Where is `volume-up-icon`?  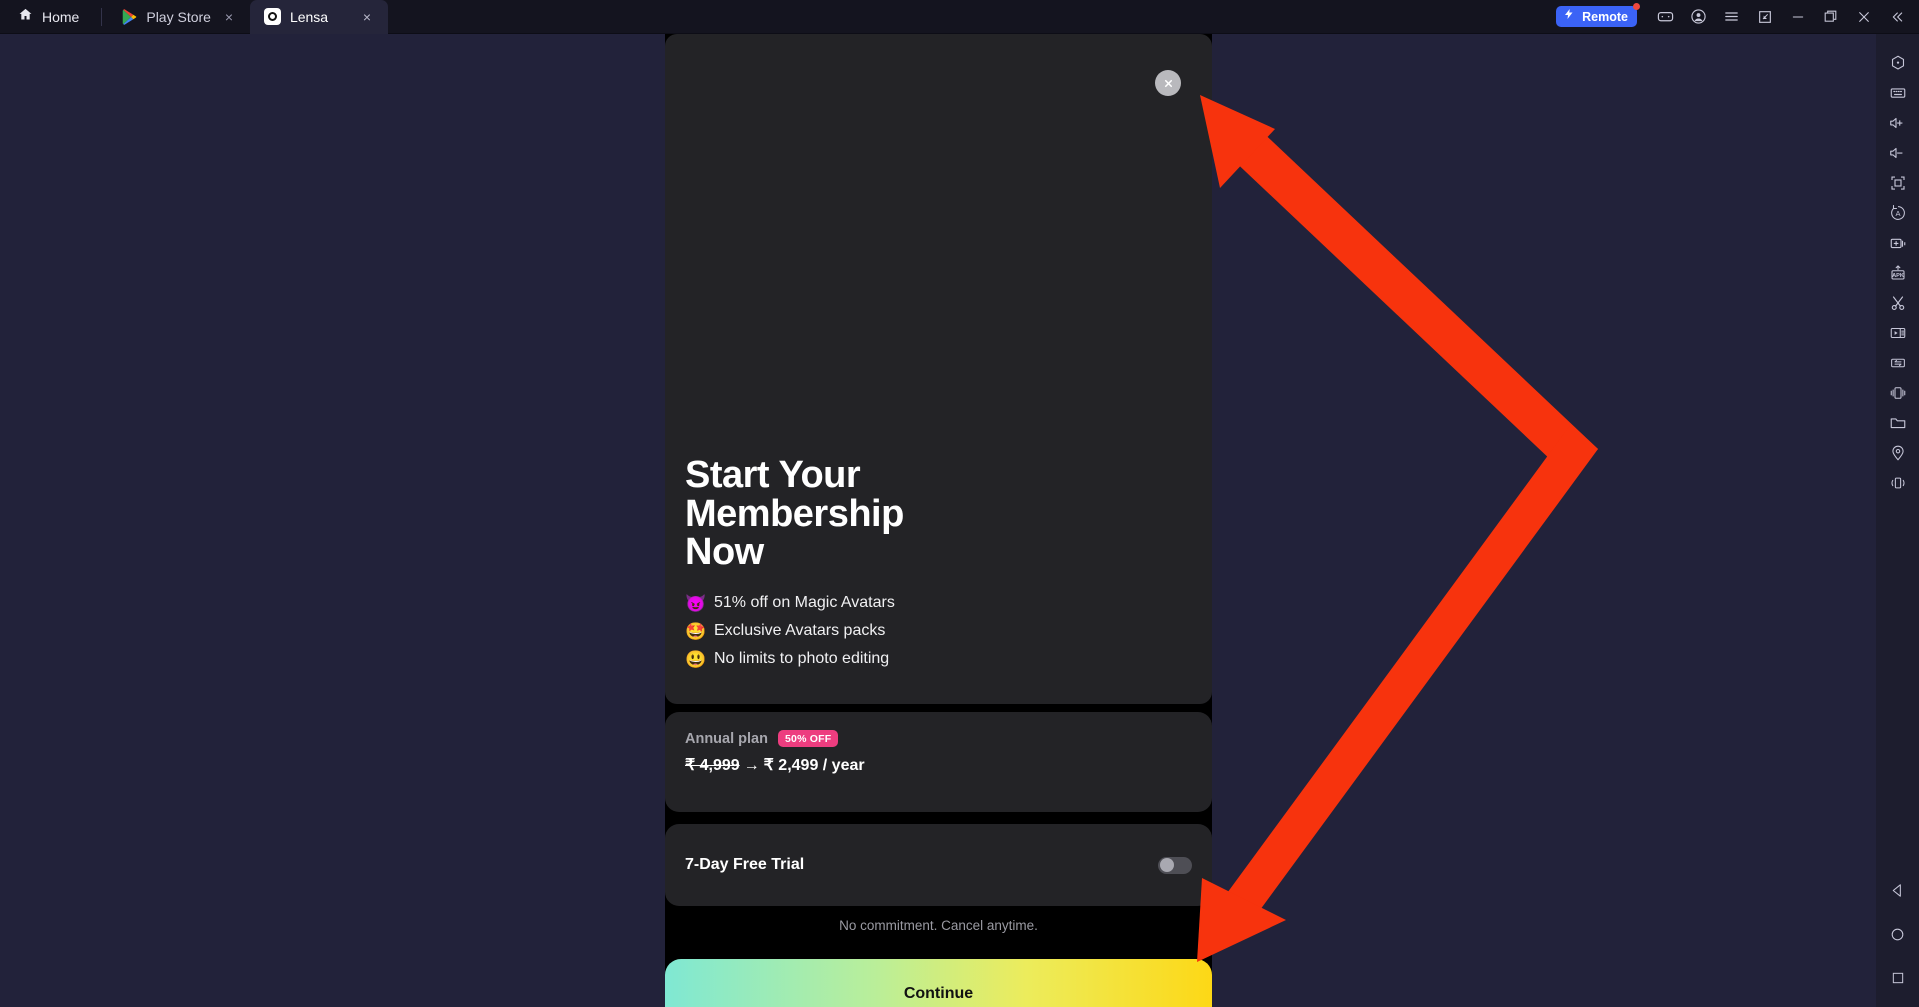
volume-up-icon is located at coordinates (1897, 123).